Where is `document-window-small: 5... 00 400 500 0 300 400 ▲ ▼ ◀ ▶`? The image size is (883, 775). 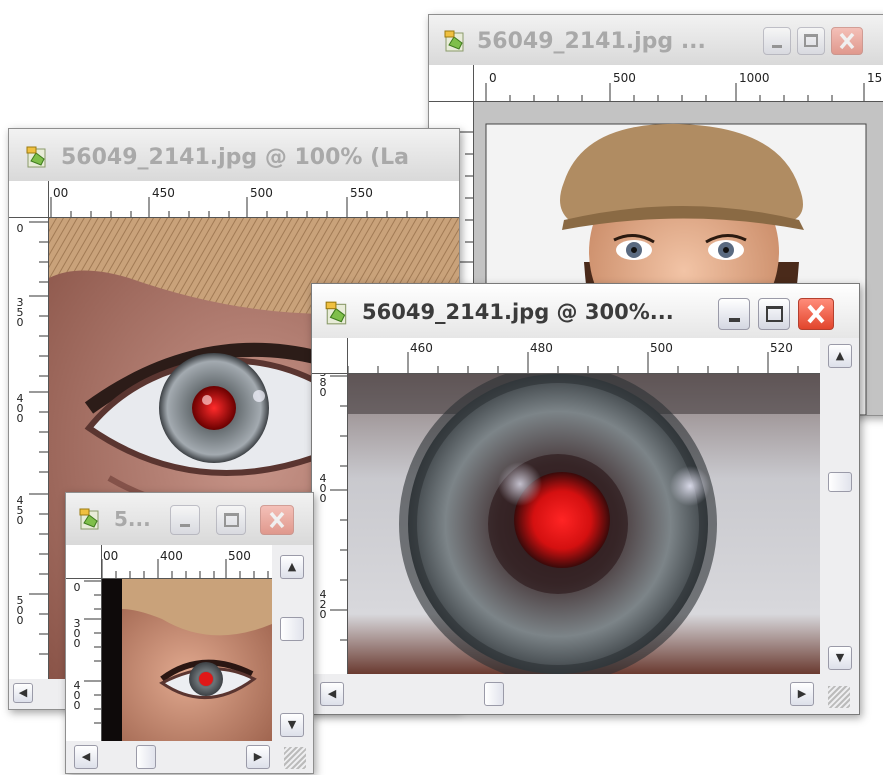
document-window-small: 5... 00 400 500 0 300 400 ▲ ▼ ◀ ▶ is located at coordinates (189, 633).